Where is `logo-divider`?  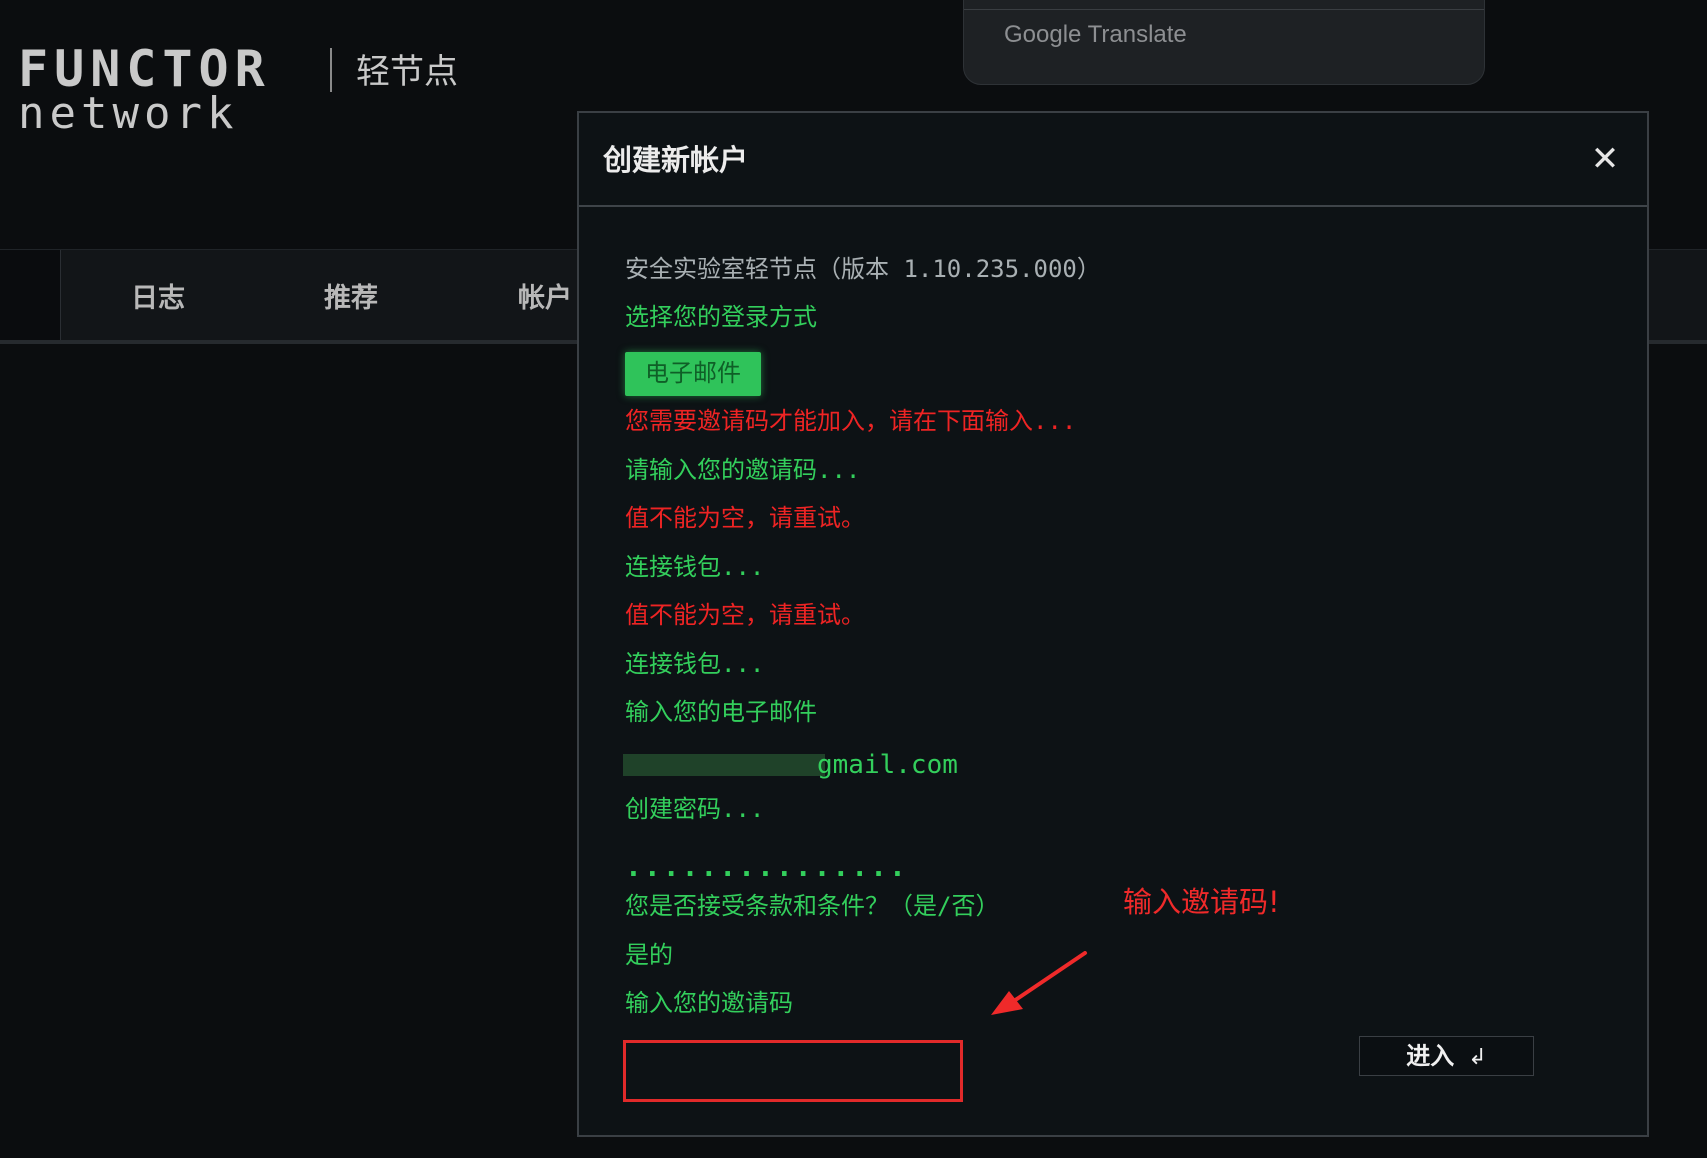 logo-divider is located at coordinates (331, 70).